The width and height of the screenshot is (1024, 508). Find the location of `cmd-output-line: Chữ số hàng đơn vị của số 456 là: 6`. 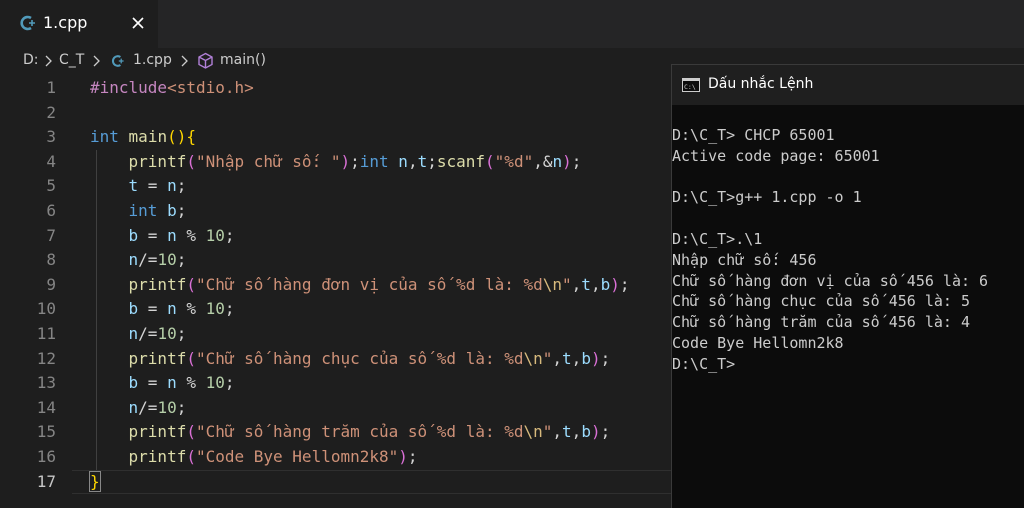

cmd-output-line: Chữ số hàng đơn vị của số 456 là: 6 is located at coordinates (830, 280).